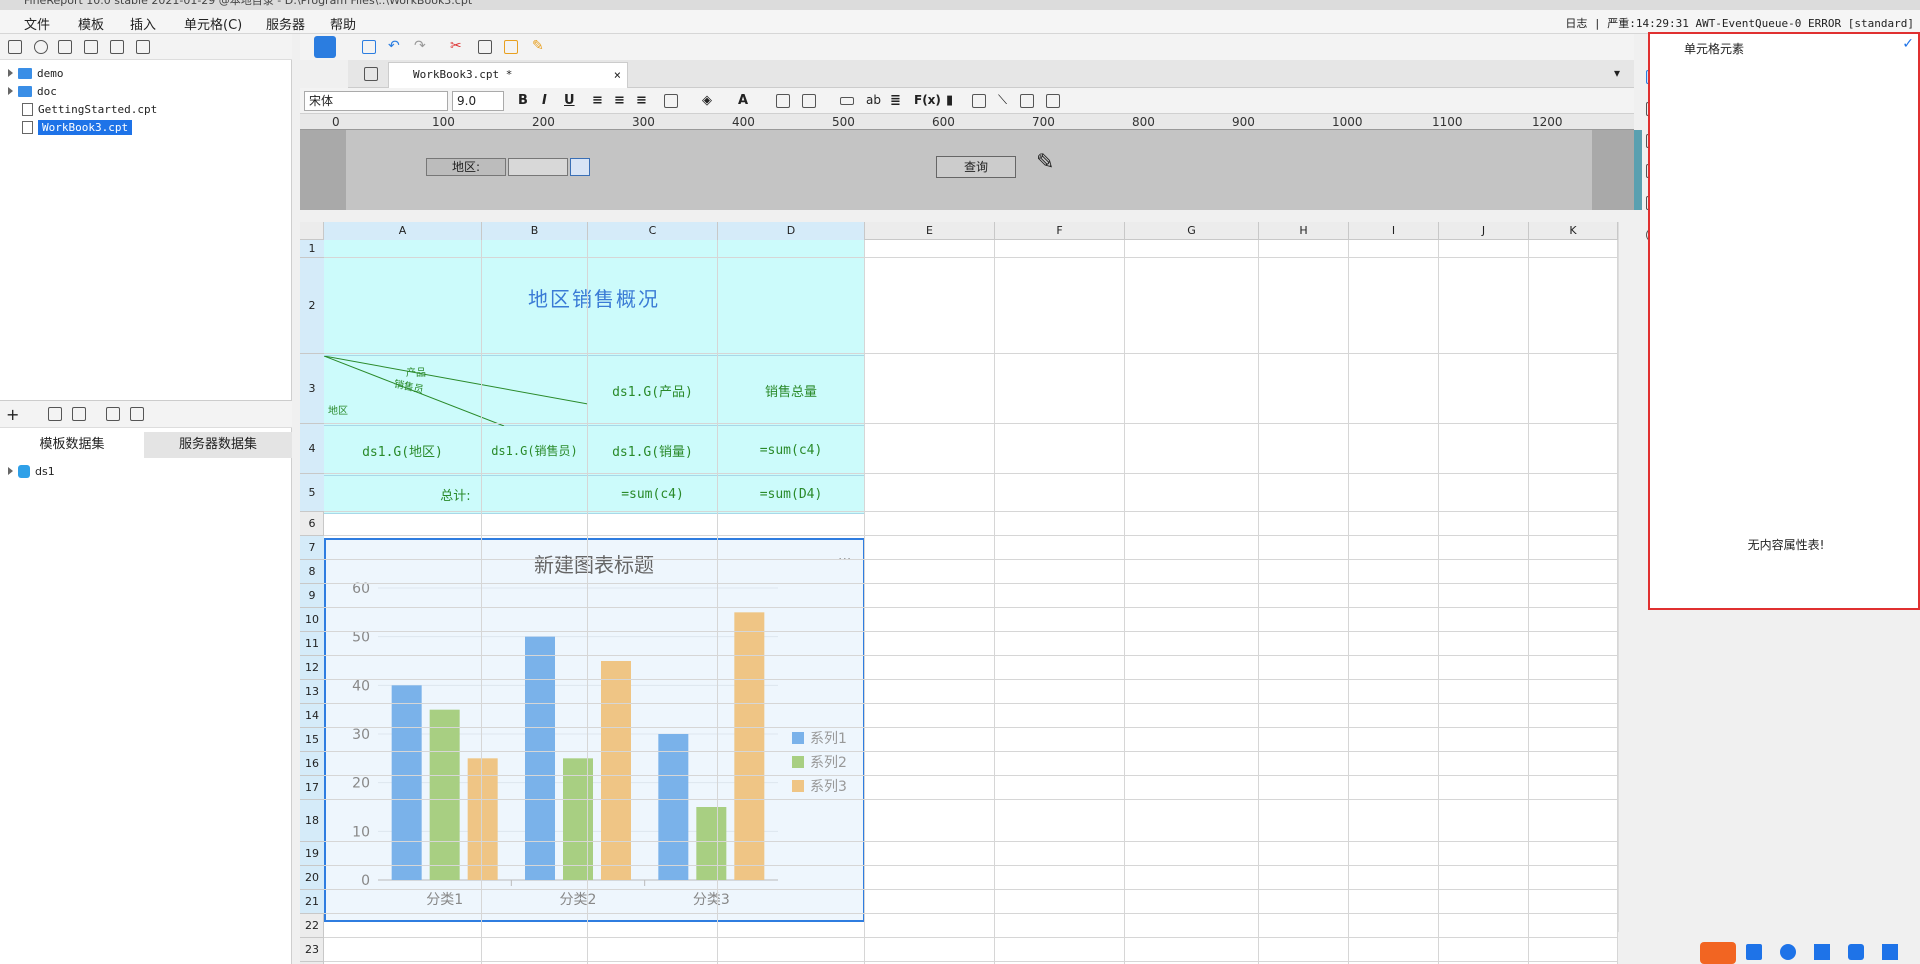  What do you see at coordinates (569, 100) in the screenshot?
I see `underline-icon: U` at bounding box center [569, 100].